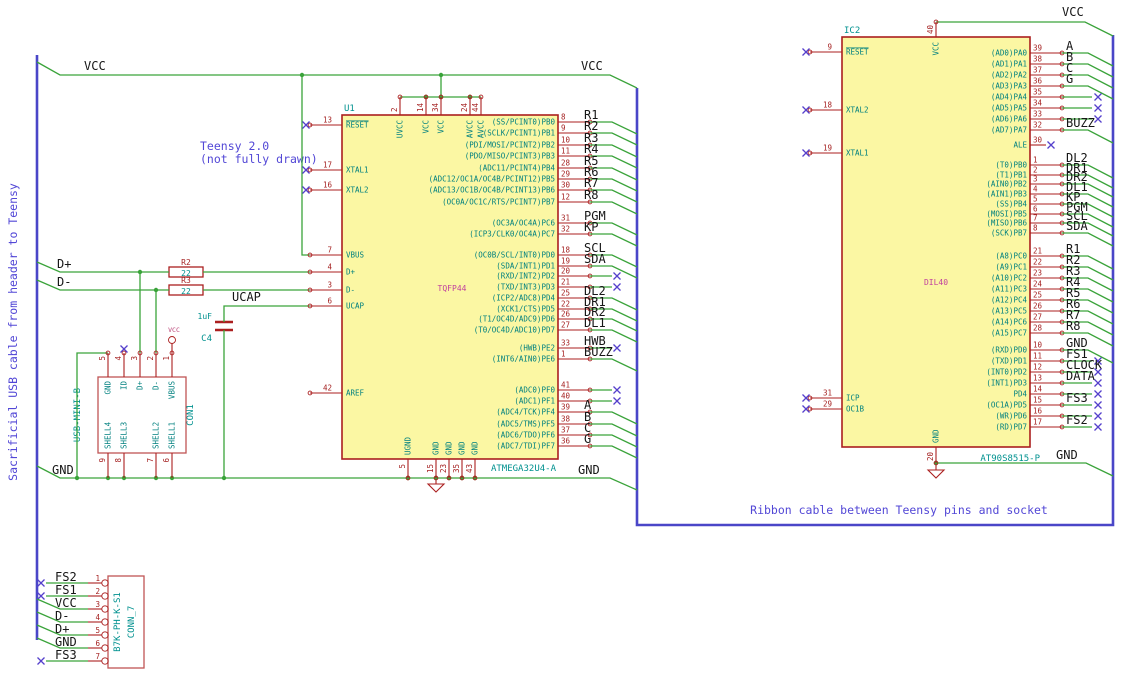  I want to click on pin-name: (AD3)PA3, so click(1009, 86).